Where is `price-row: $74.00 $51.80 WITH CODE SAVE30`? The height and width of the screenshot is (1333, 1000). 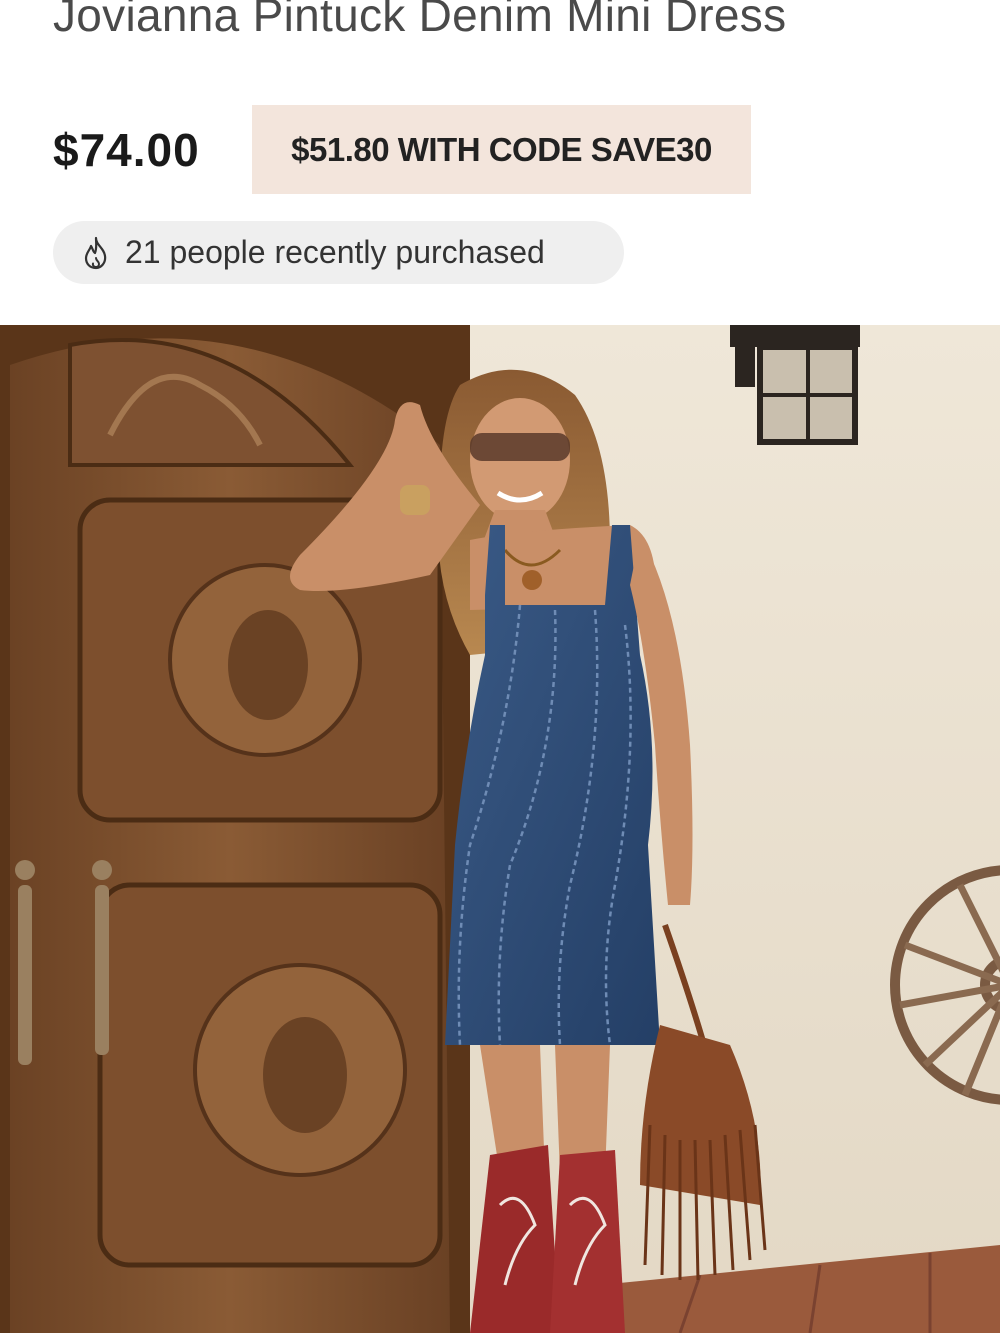 price-row: $74.00 $51.80 WITH CODE SAVE30 is located at coordinates (402, 149).